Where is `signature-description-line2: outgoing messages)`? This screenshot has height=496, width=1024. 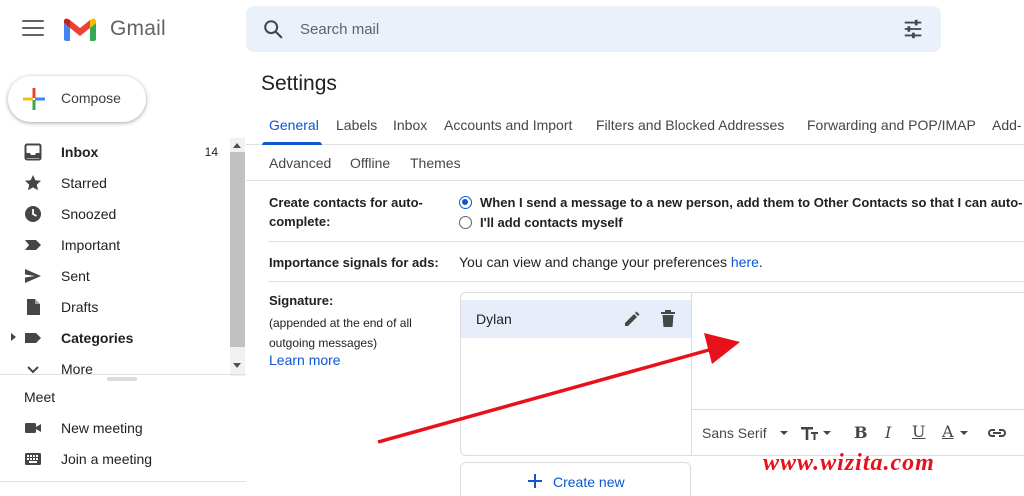 signature-description-line2: outgoing messages) is located at coordinates (323, 343).